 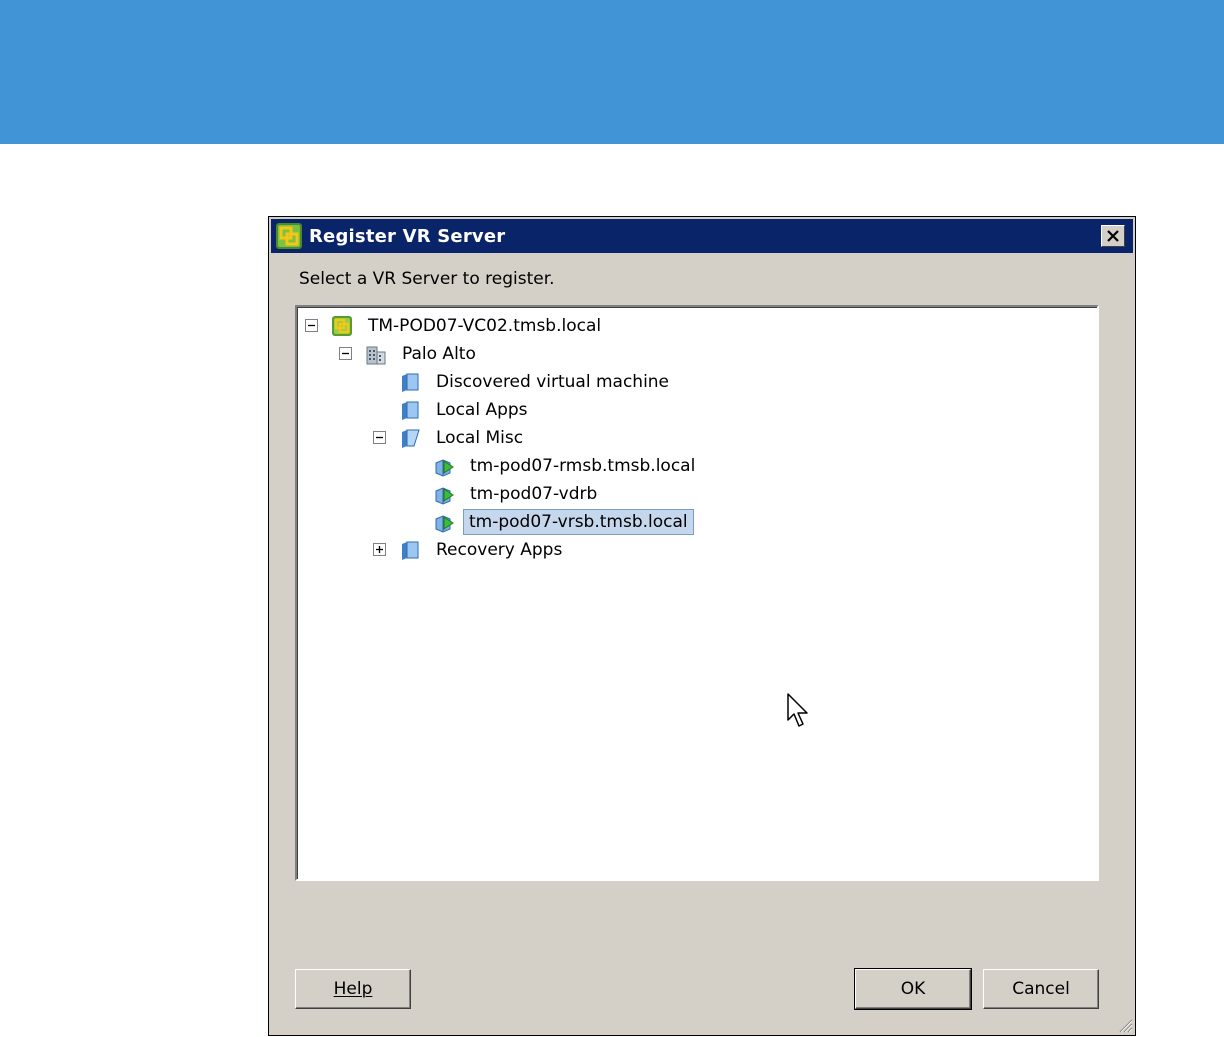 I want to click on close-icon, so click(x=1113, y=236).